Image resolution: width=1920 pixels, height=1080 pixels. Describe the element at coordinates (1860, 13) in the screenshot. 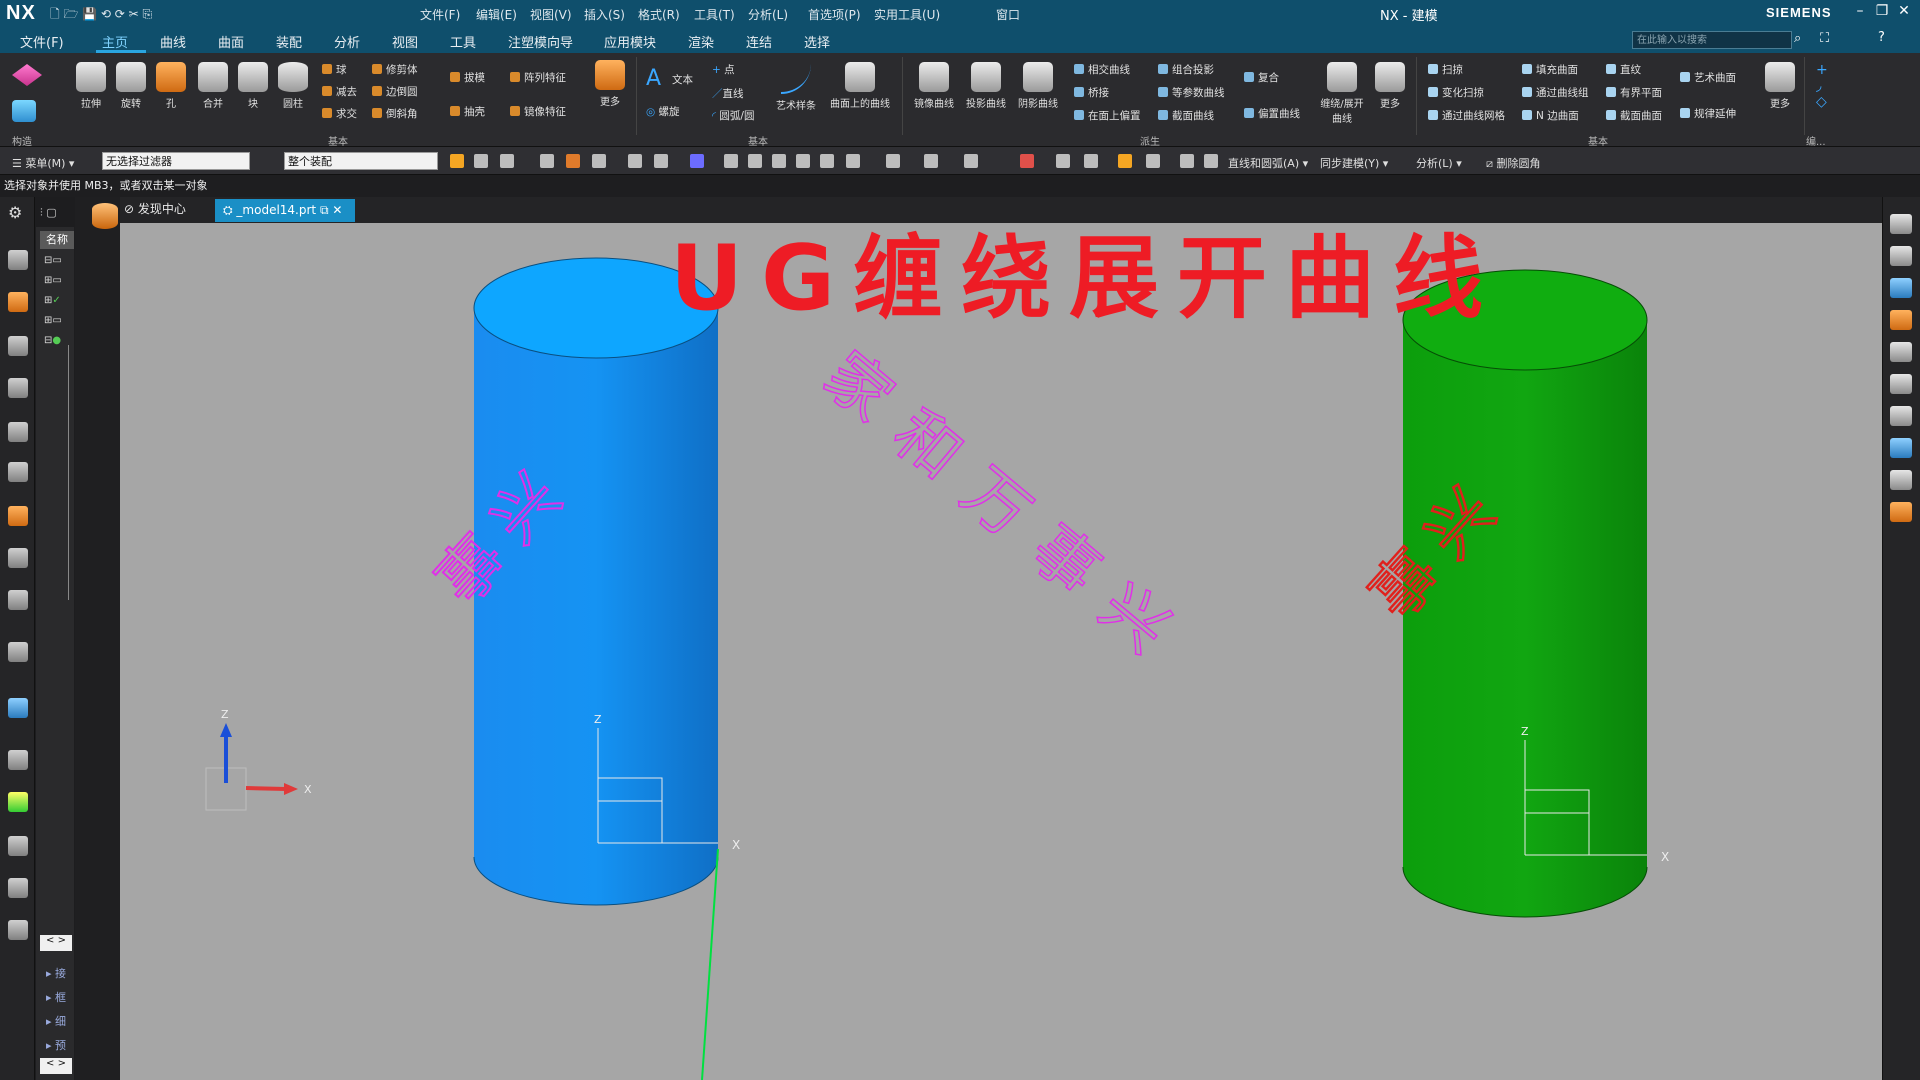

I see `minimize-icon: –` at that location.